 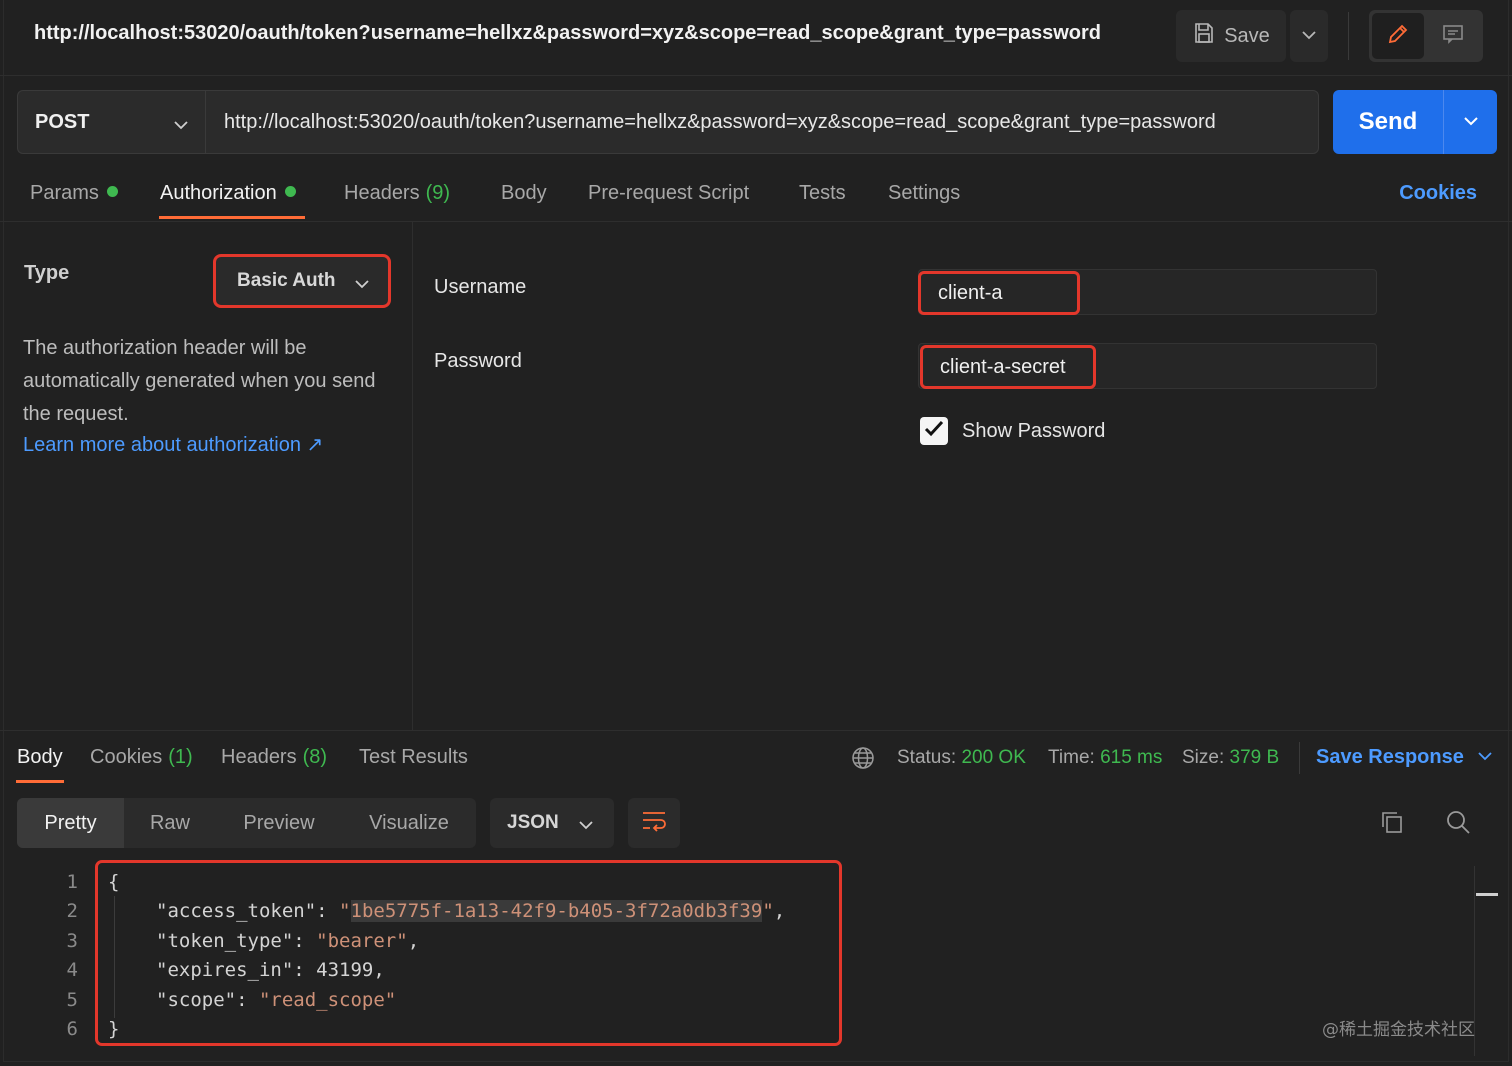 I want to click on line-number: 4, so click(x=72, y=970).